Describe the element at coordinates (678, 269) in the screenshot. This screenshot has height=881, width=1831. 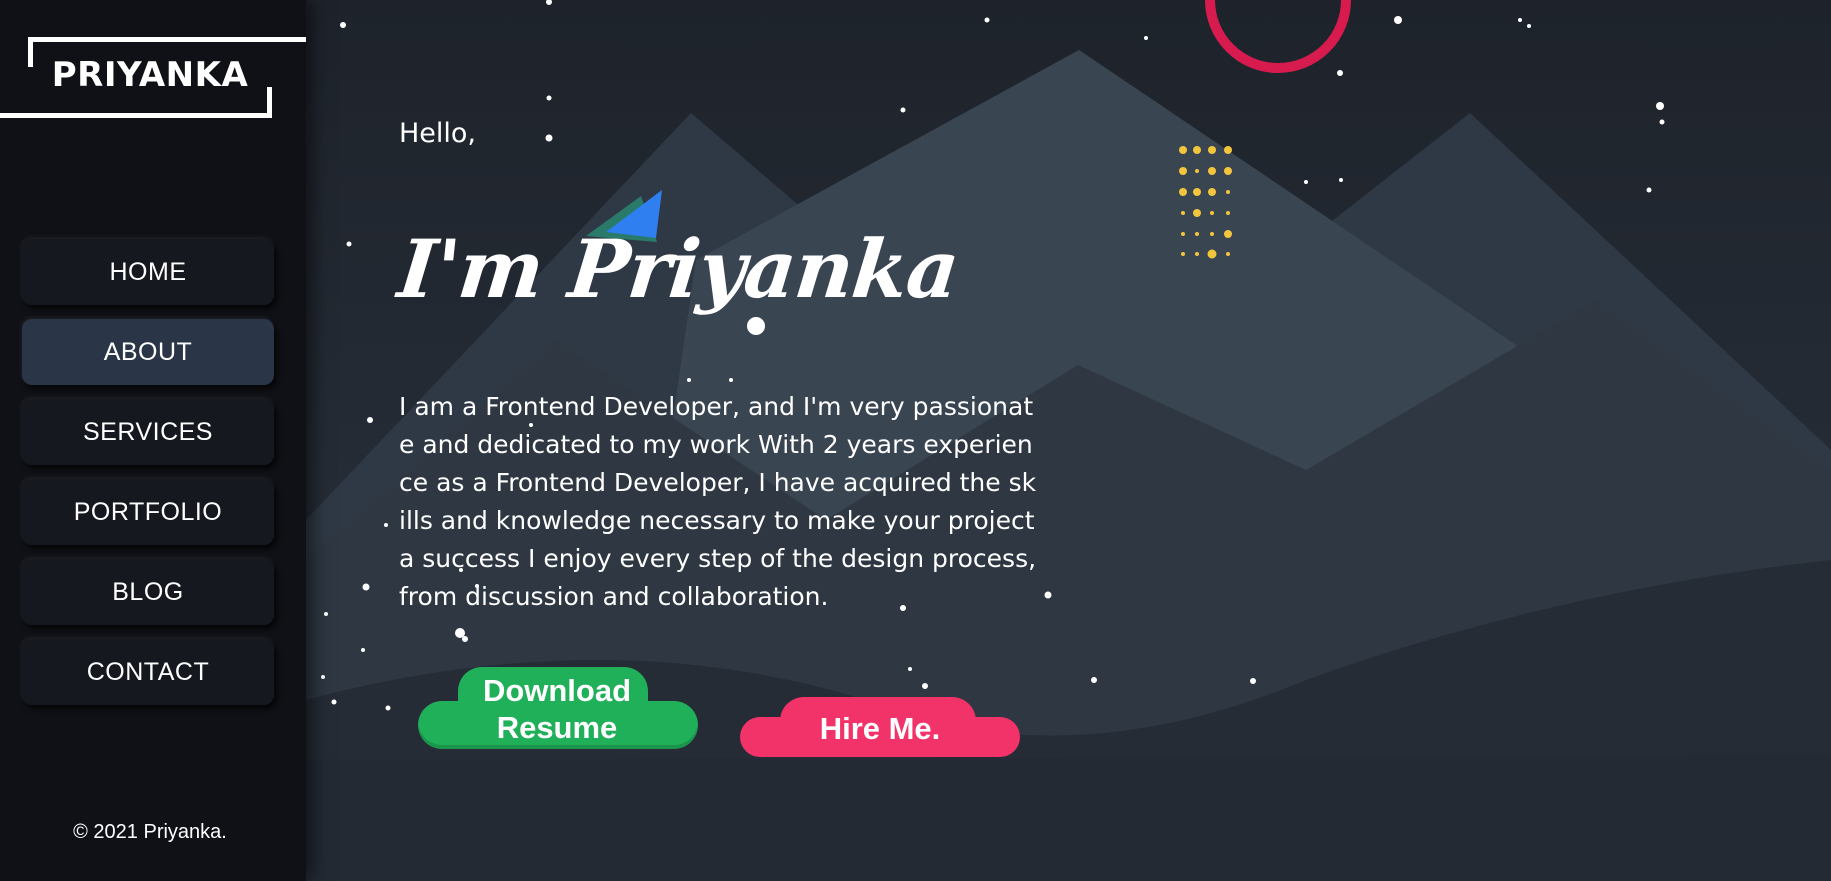
I see `hero-title: I'm Priyanka` at that location.